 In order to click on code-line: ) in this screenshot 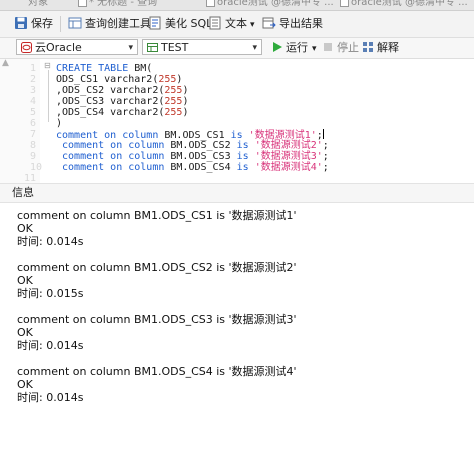, I will do `click(59, 123)`.